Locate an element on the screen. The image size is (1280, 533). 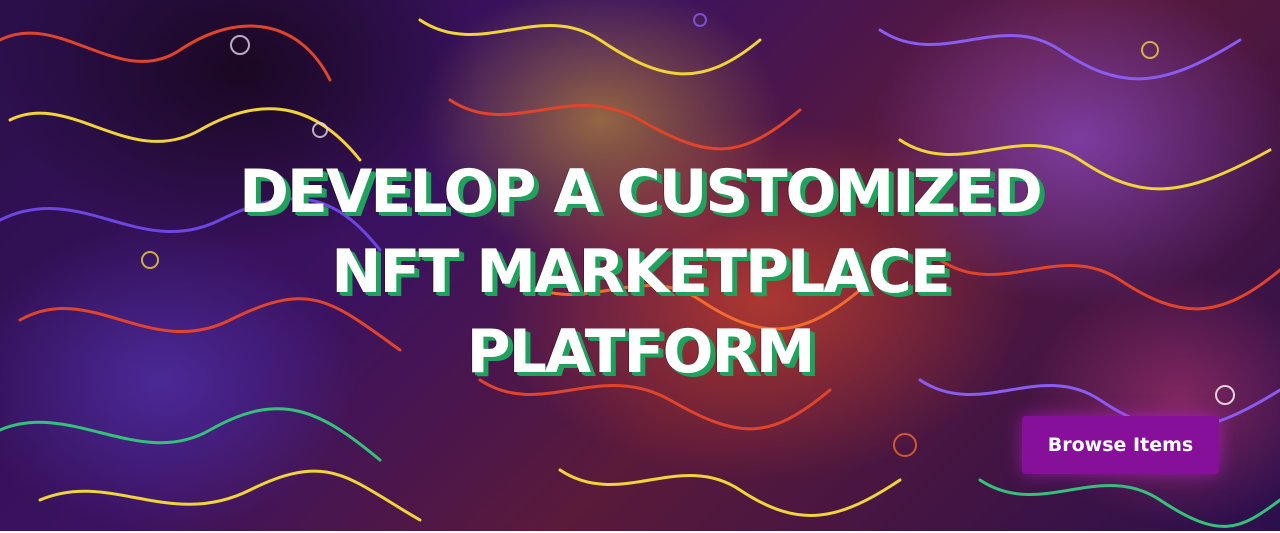
hero-title-line-3: PLATFORM is located at coordinates (641, 352).